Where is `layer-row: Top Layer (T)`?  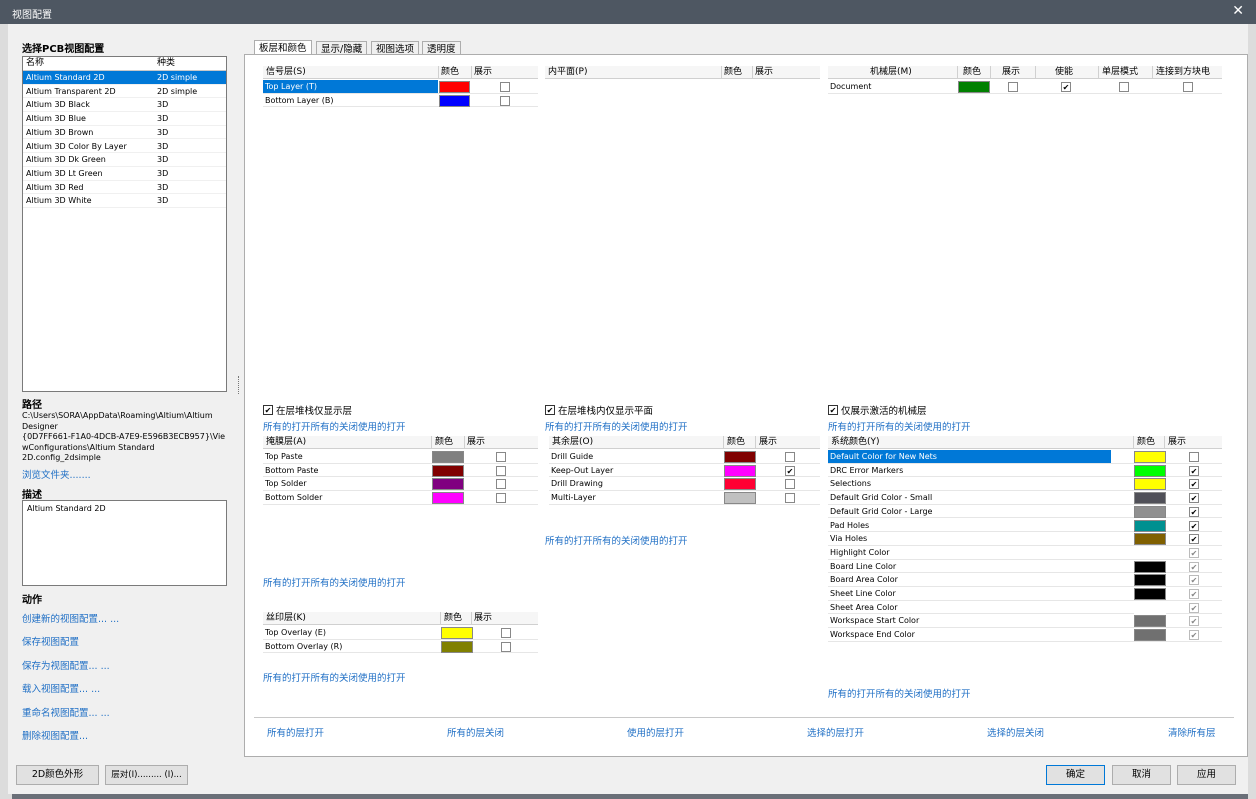
layer-row: Top Layer (T) is located at coordinates (400, 87).